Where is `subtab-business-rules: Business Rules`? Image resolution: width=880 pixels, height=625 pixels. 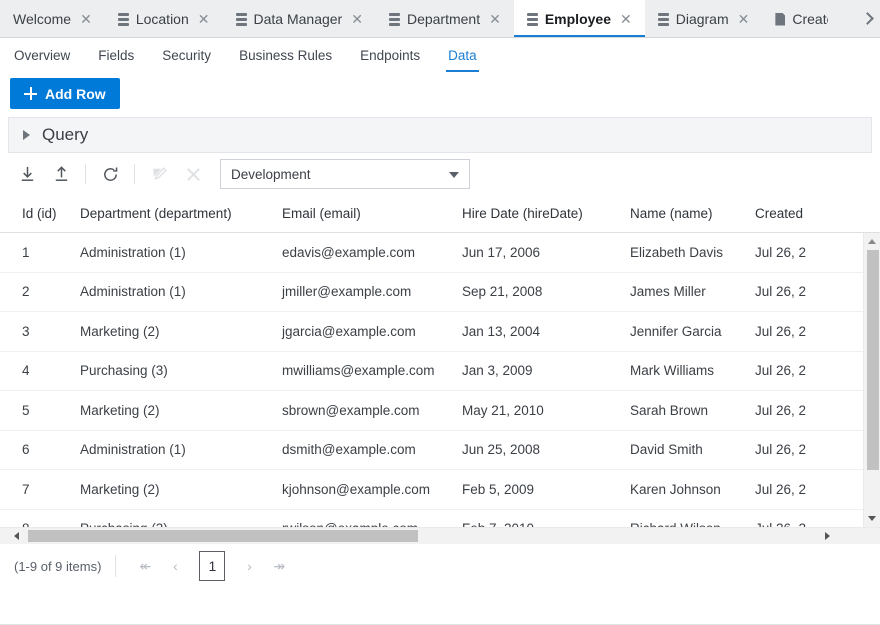 subtab-business-rules: Business Rules is located at coordinates (285, 56).